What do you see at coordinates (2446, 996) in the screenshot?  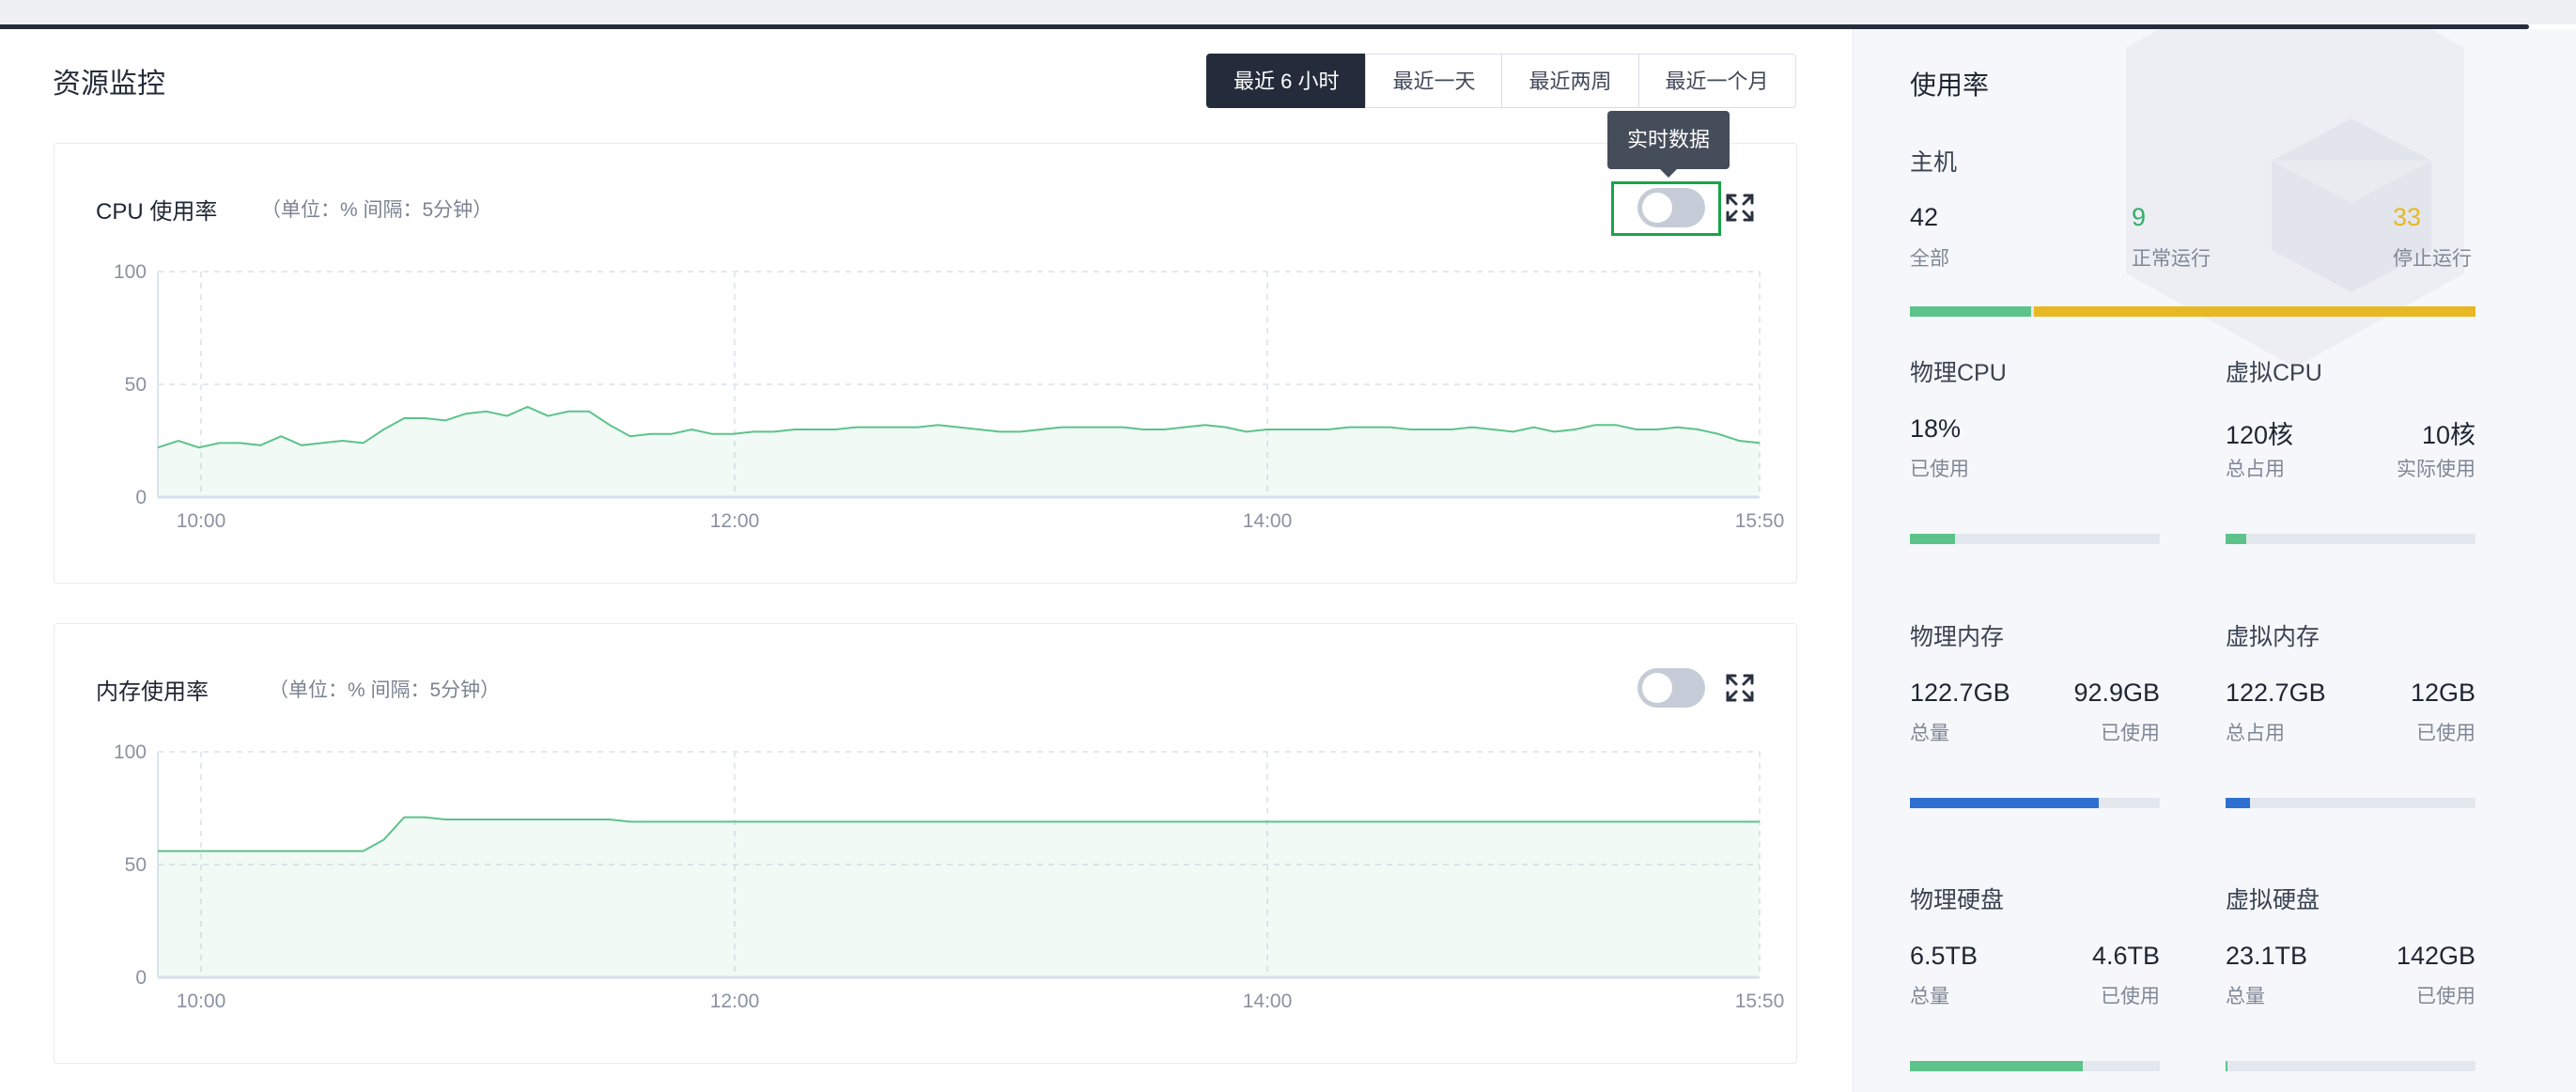 I see `virt-disk-used-label: 已使用` at bounding box center [2446, 996].